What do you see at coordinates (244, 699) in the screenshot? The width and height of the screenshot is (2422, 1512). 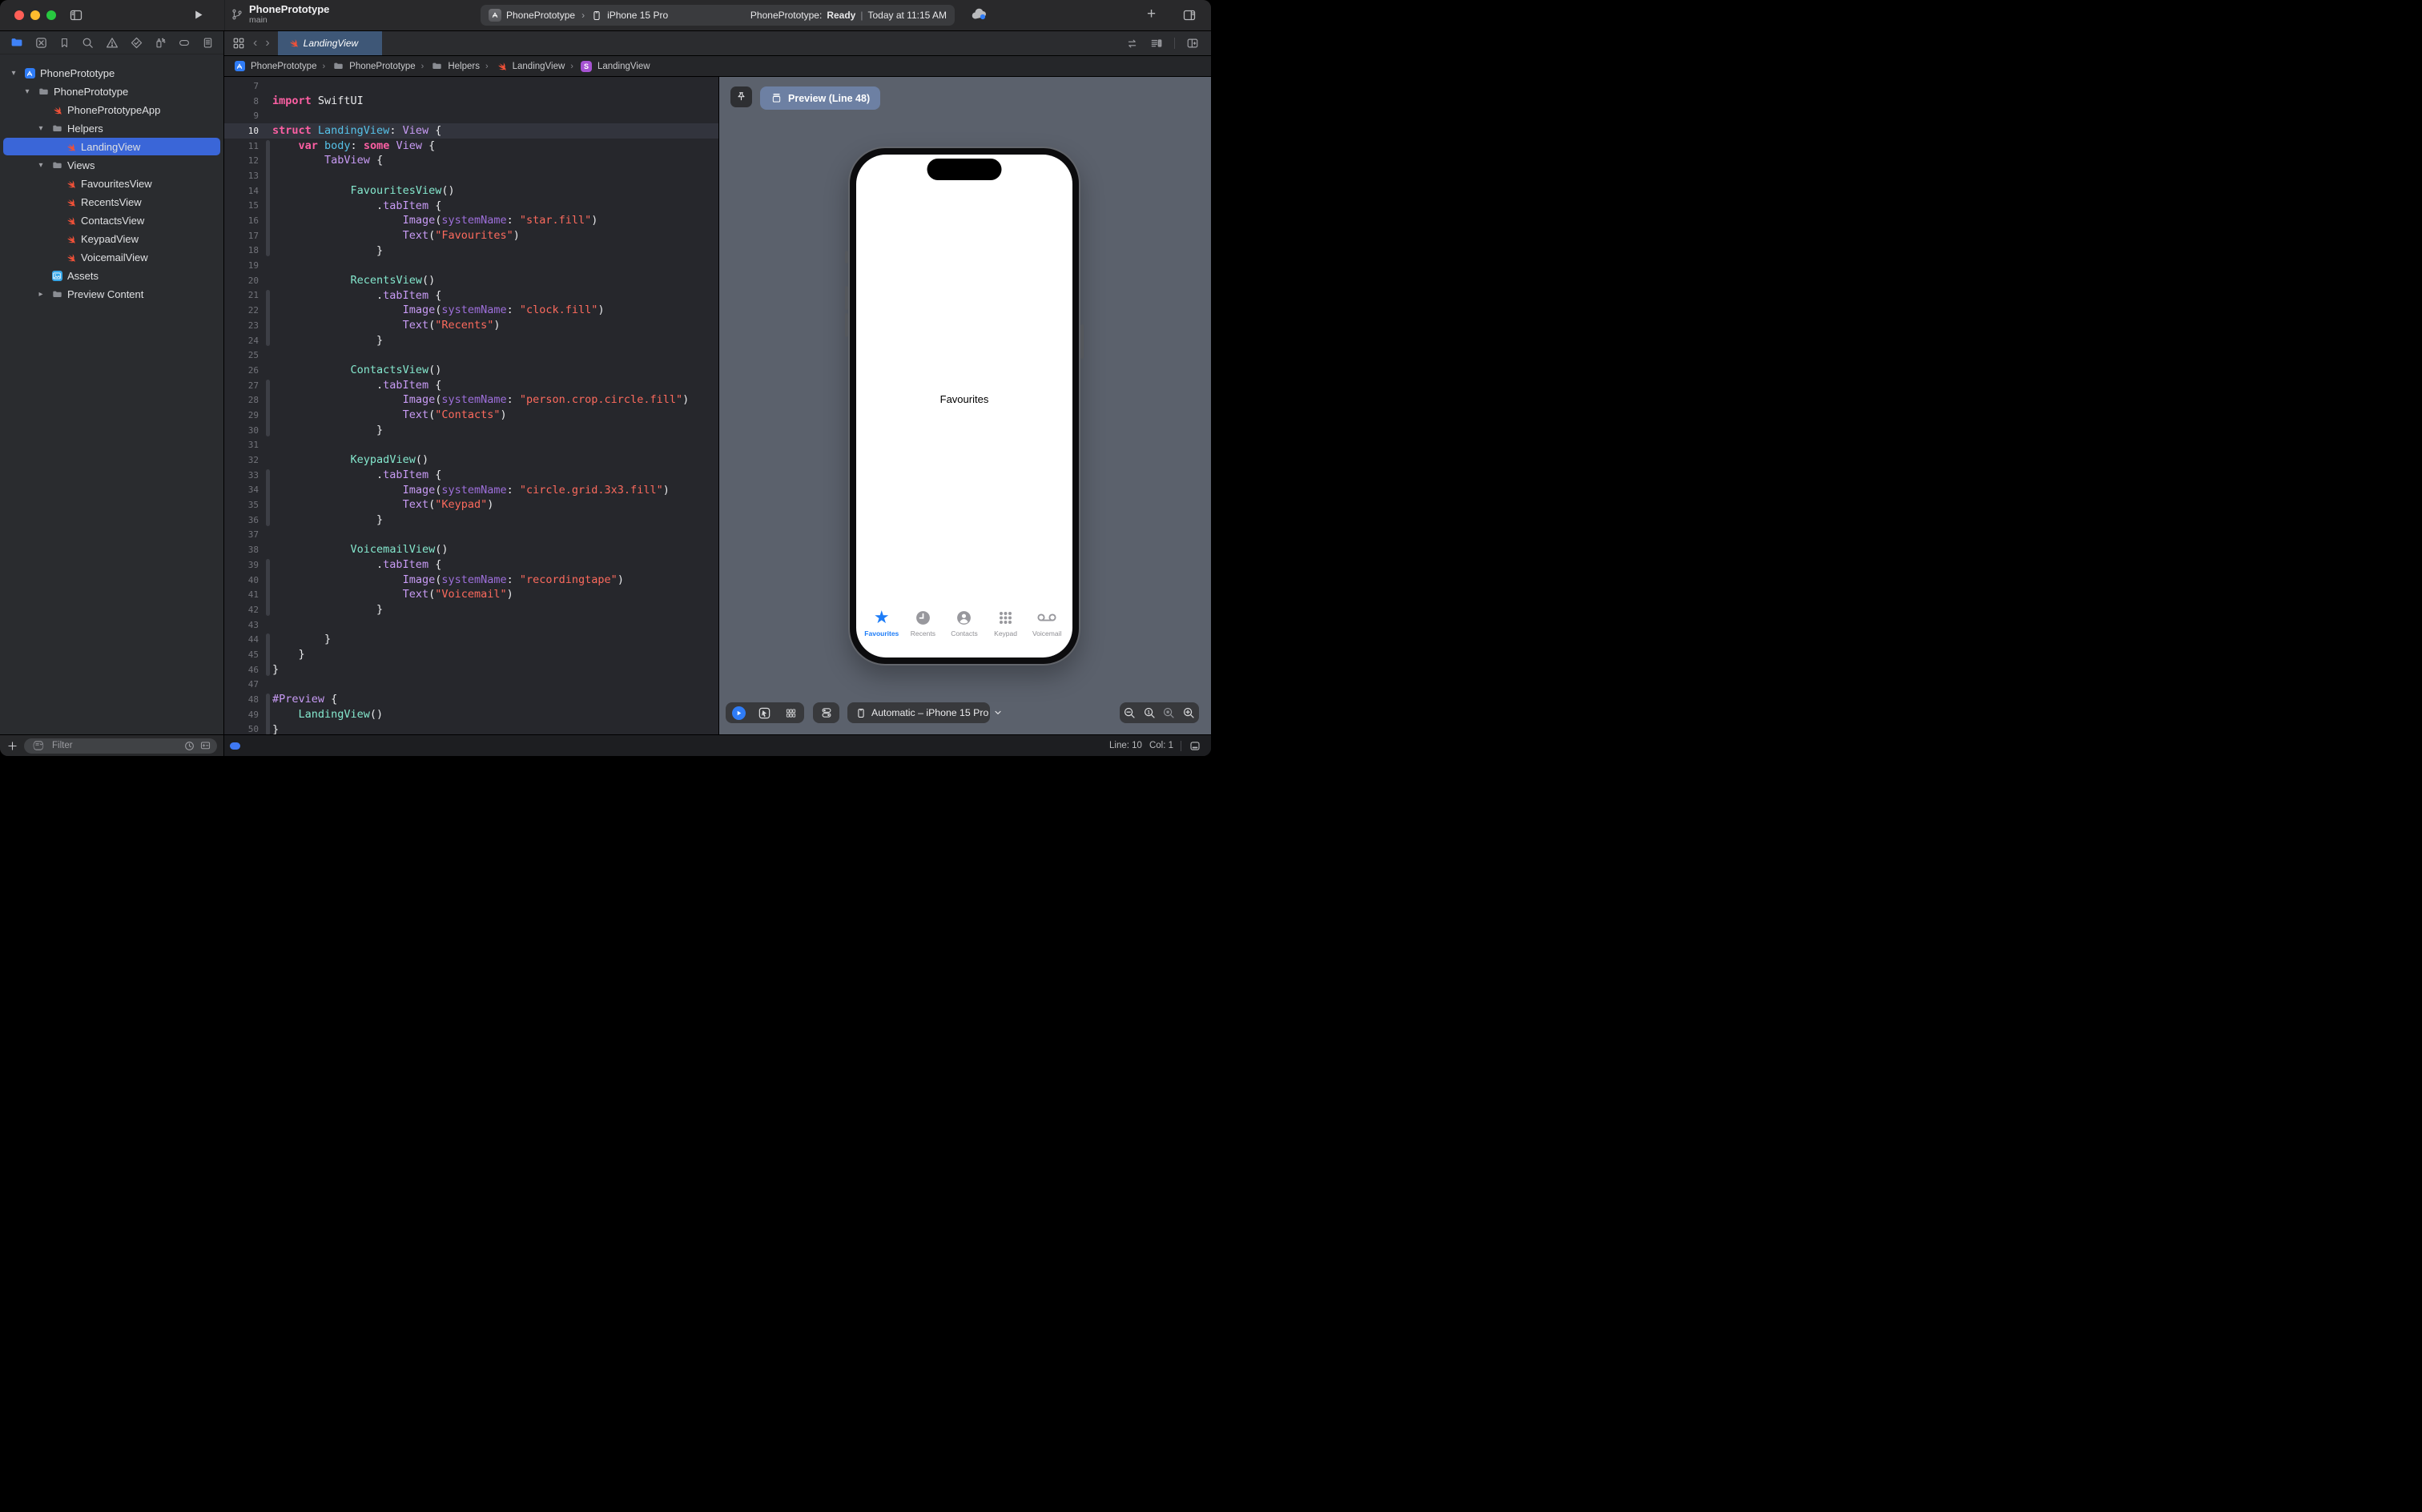 I see `line-number: 48` at bounding box center [244, 699].